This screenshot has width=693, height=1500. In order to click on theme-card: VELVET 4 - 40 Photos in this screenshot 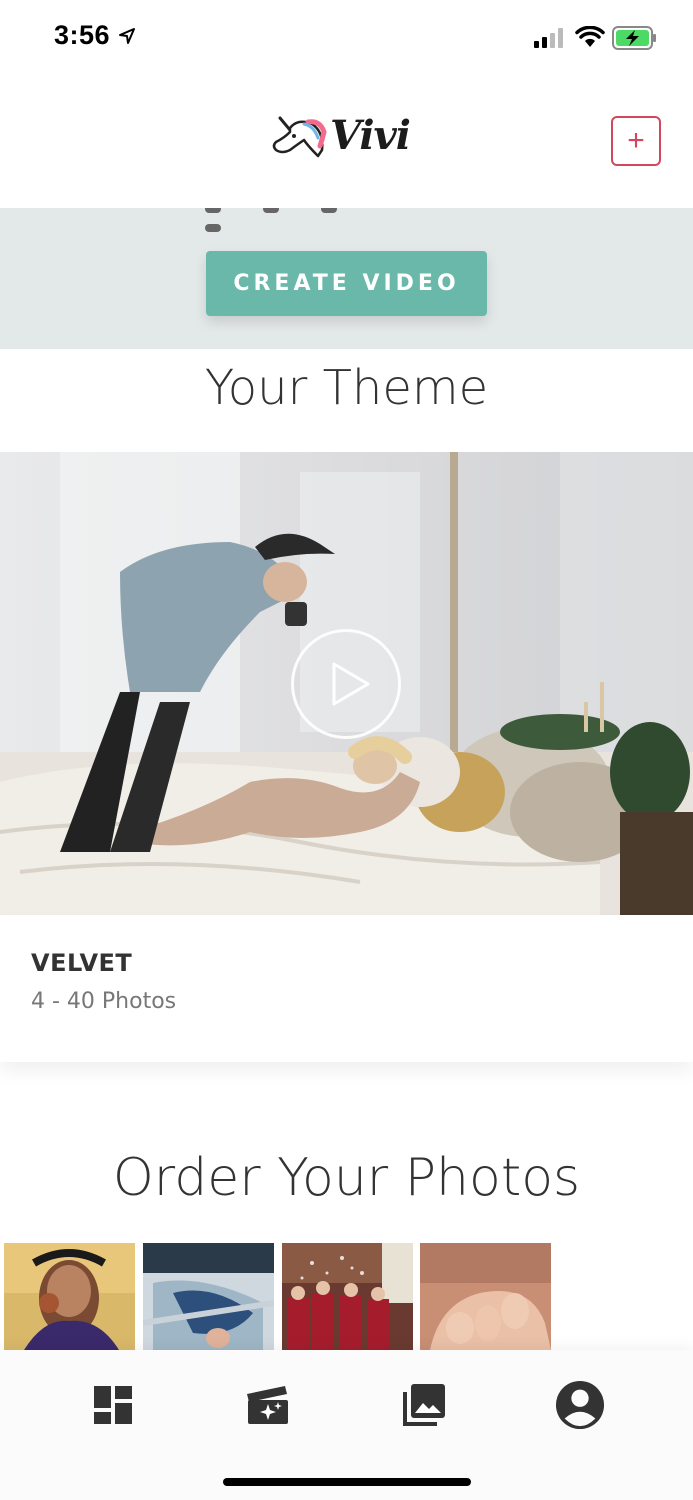, I will do `click(346, 988)`.